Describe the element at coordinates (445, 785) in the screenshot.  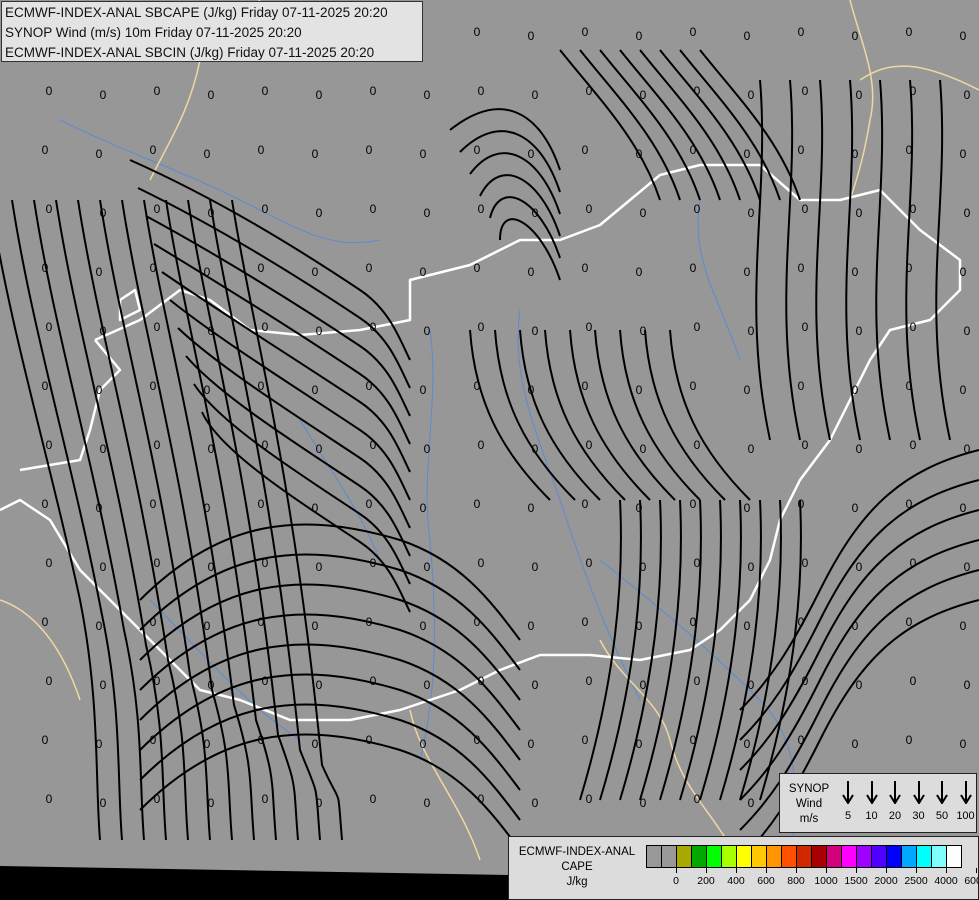
I see `country-border` at that location.